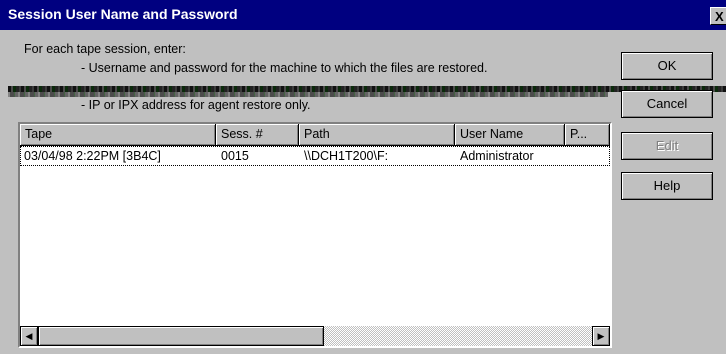 The width and height of the screenshot is (726, 354). Describe the element at coordinates (667, 186) in the screenshot. I see `help-button: Help` at that location.